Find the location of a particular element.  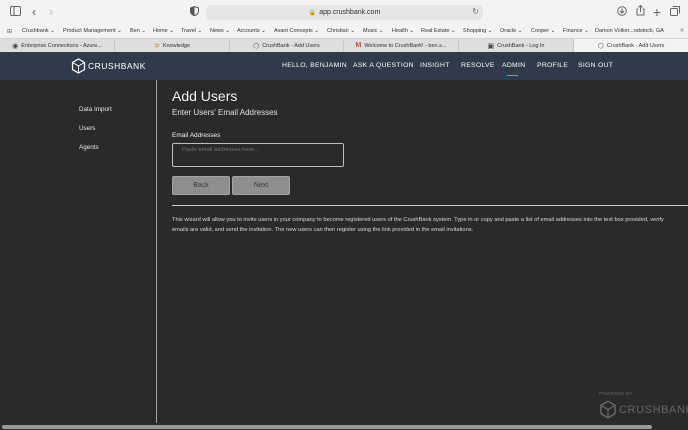

tab-crushbank-add-users: ⬡ CrushBank - Add Users is located at coordinates (287, 45).